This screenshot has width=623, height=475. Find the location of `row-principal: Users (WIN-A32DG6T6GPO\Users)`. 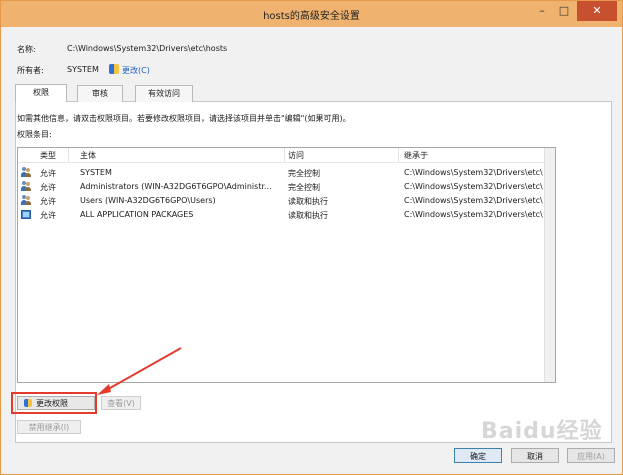

row-principal: Users (WIN-A32DG6T6GPO\Users) is located at coordinates (148, 200).